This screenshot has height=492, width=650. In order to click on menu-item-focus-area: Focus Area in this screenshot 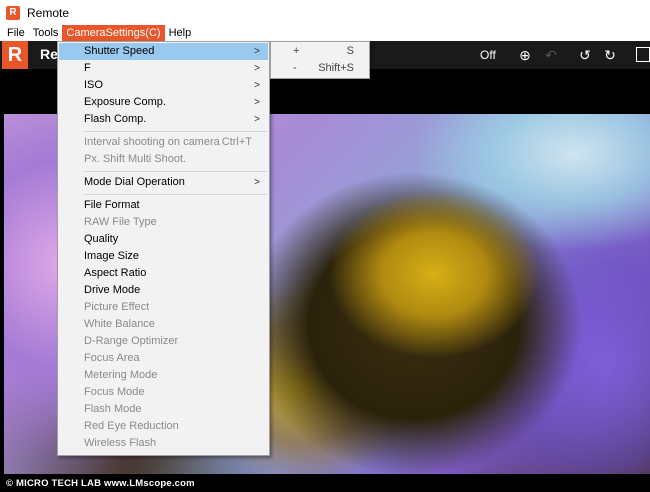, I will do `click(112, 358)`.